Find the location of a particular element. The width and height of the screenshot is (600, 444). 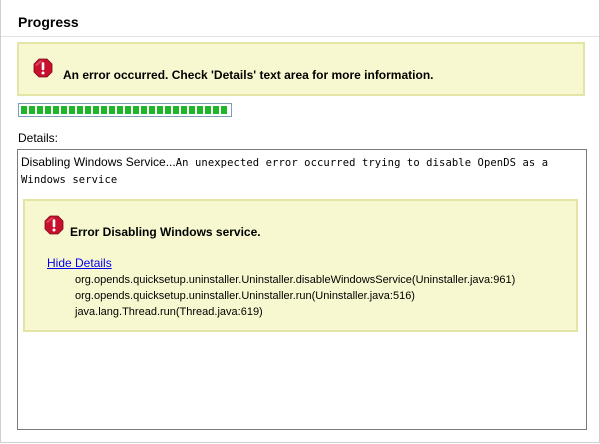

panel-title: Progress is located at coordinates (48, 22).